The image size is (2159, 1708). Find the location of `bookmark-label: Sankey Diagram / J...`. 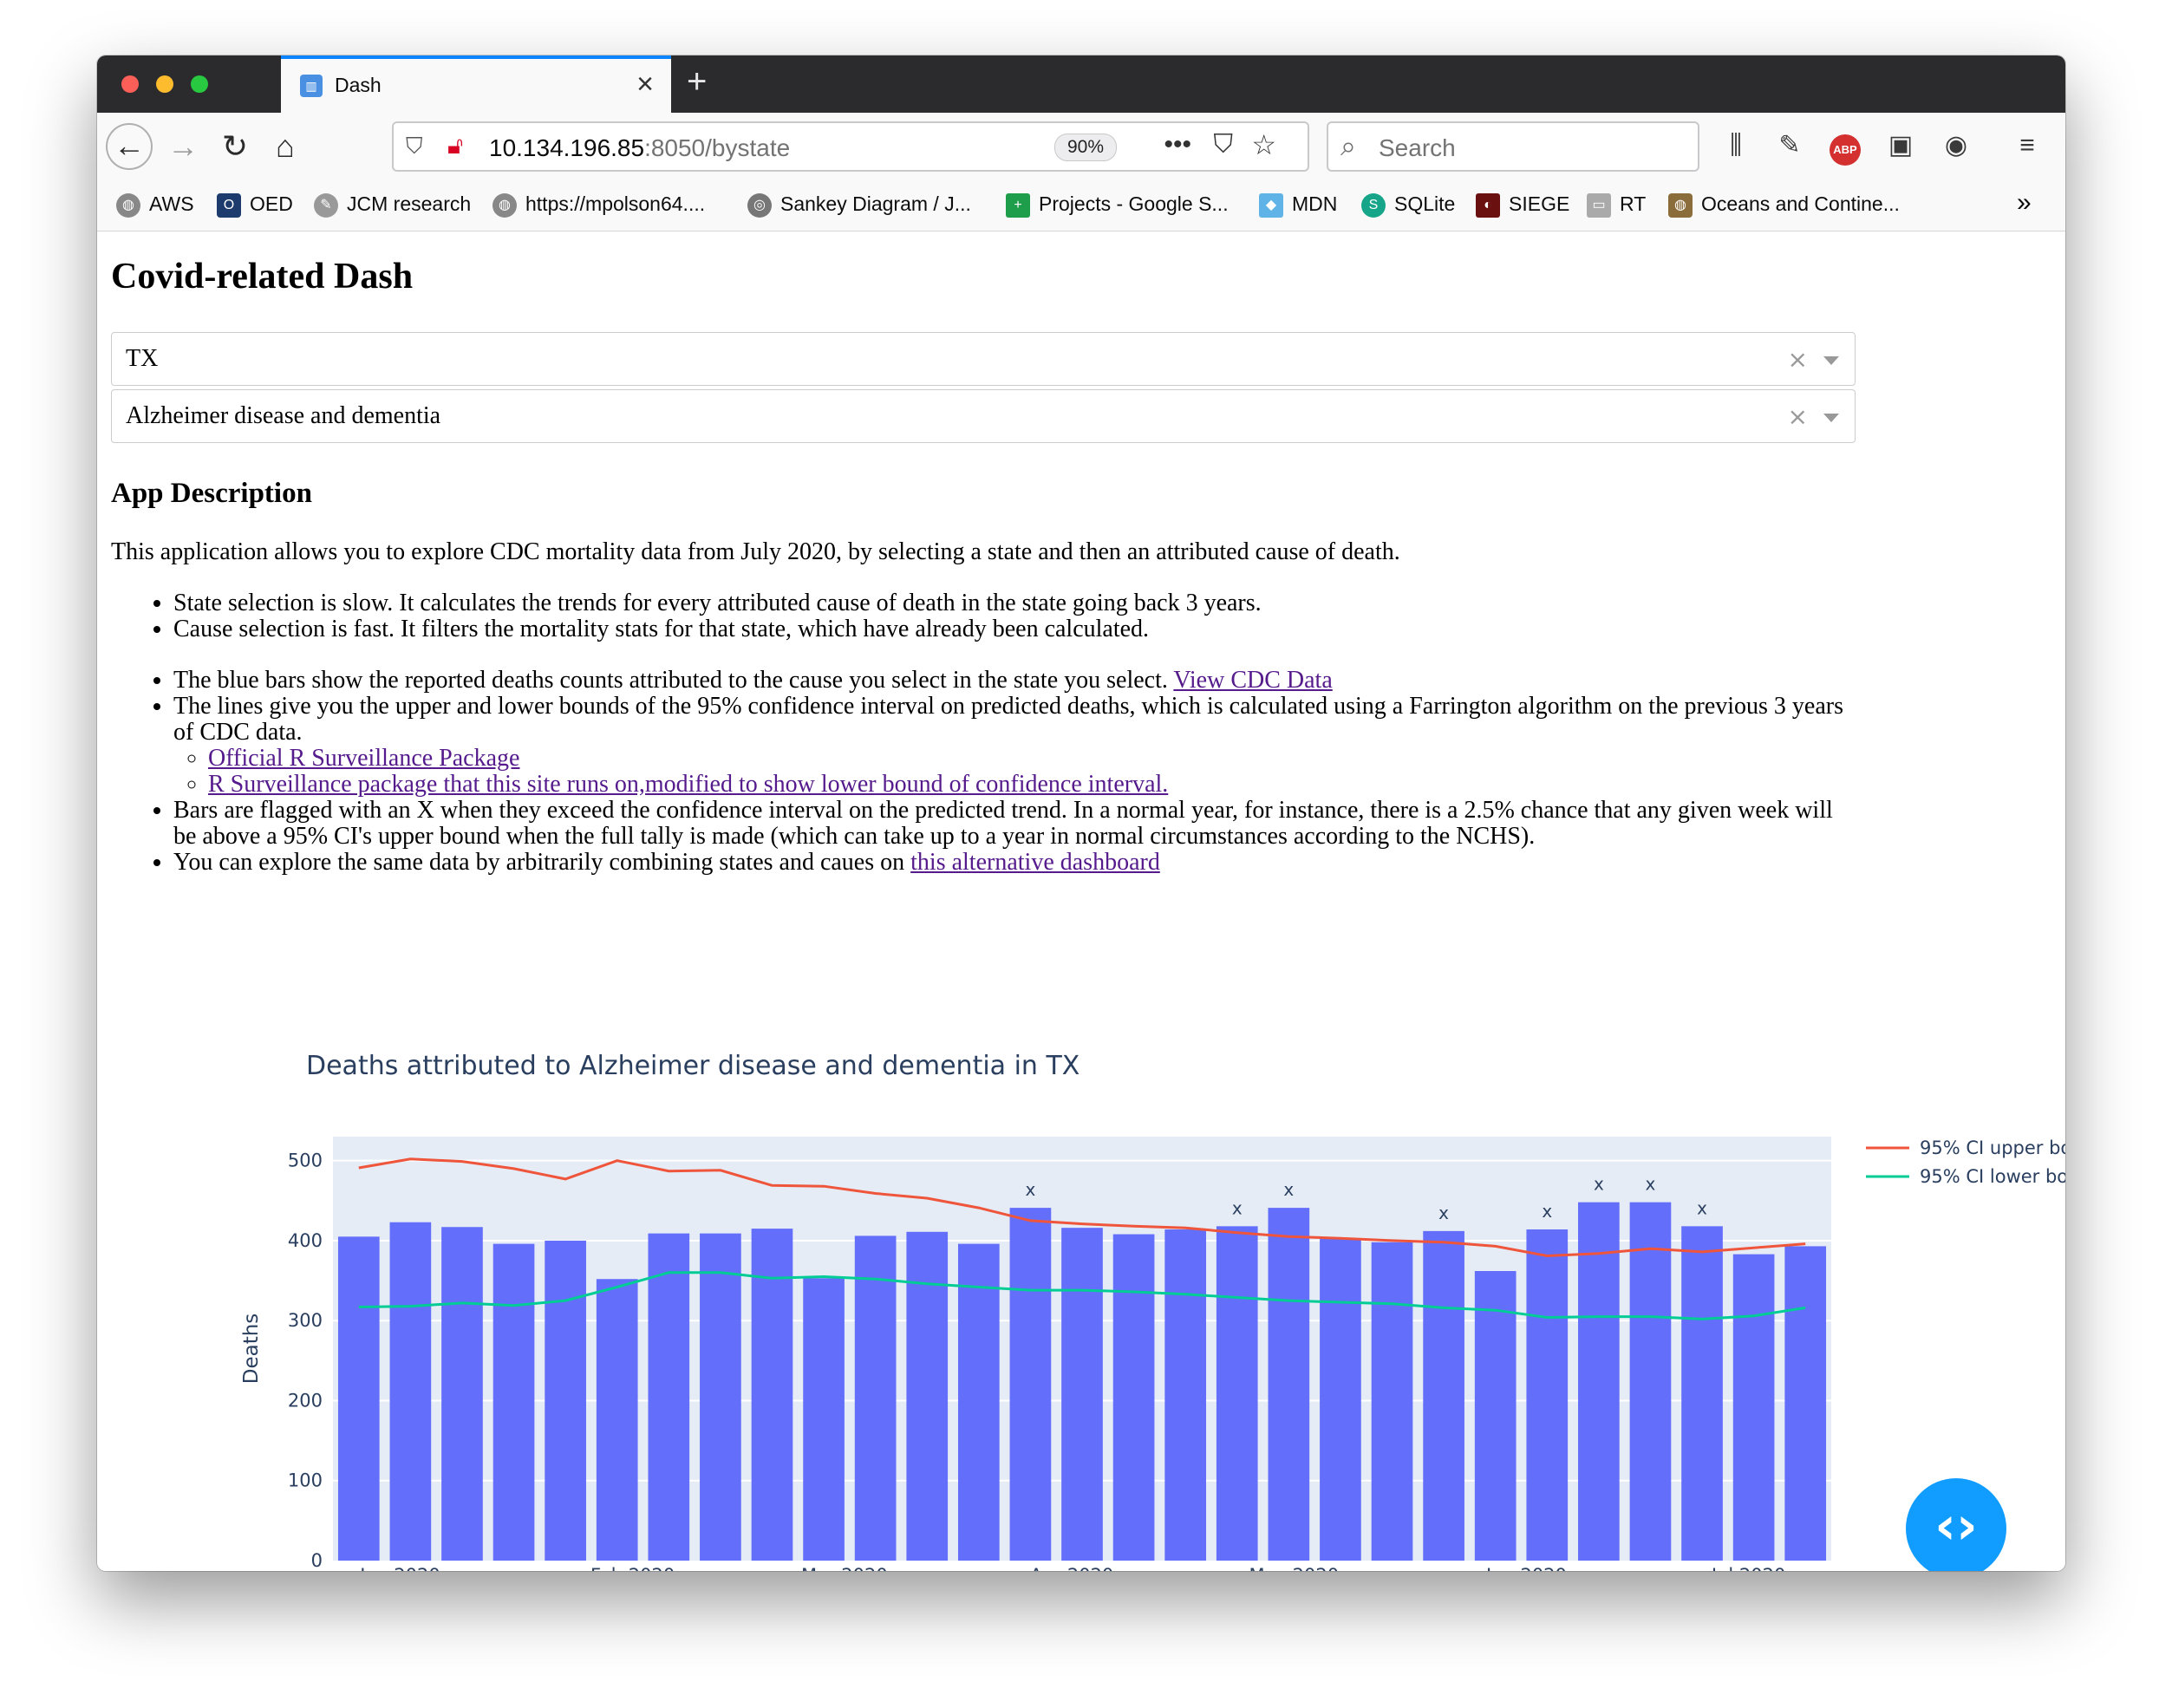

bookmark-label: Sankey Diagram / J... is located at coordinates (875, 203).